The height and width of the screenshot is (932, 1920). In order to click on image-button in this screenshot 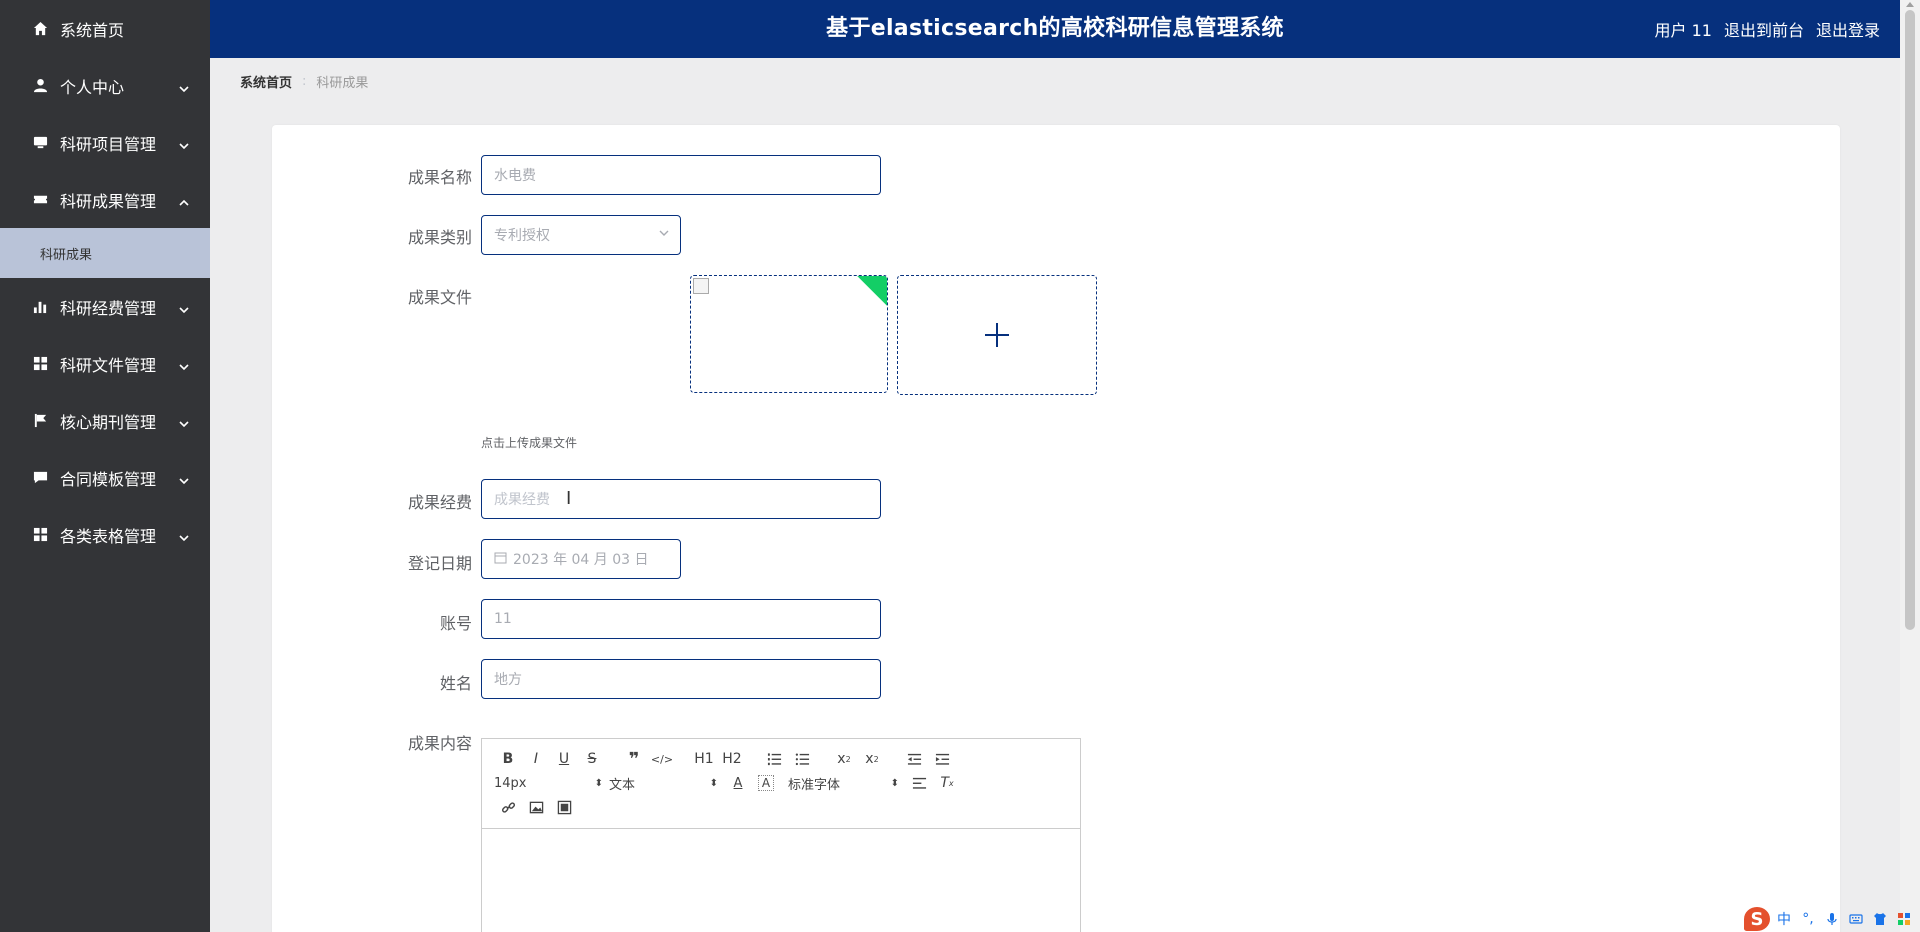, I will do `click(536, 807)`.